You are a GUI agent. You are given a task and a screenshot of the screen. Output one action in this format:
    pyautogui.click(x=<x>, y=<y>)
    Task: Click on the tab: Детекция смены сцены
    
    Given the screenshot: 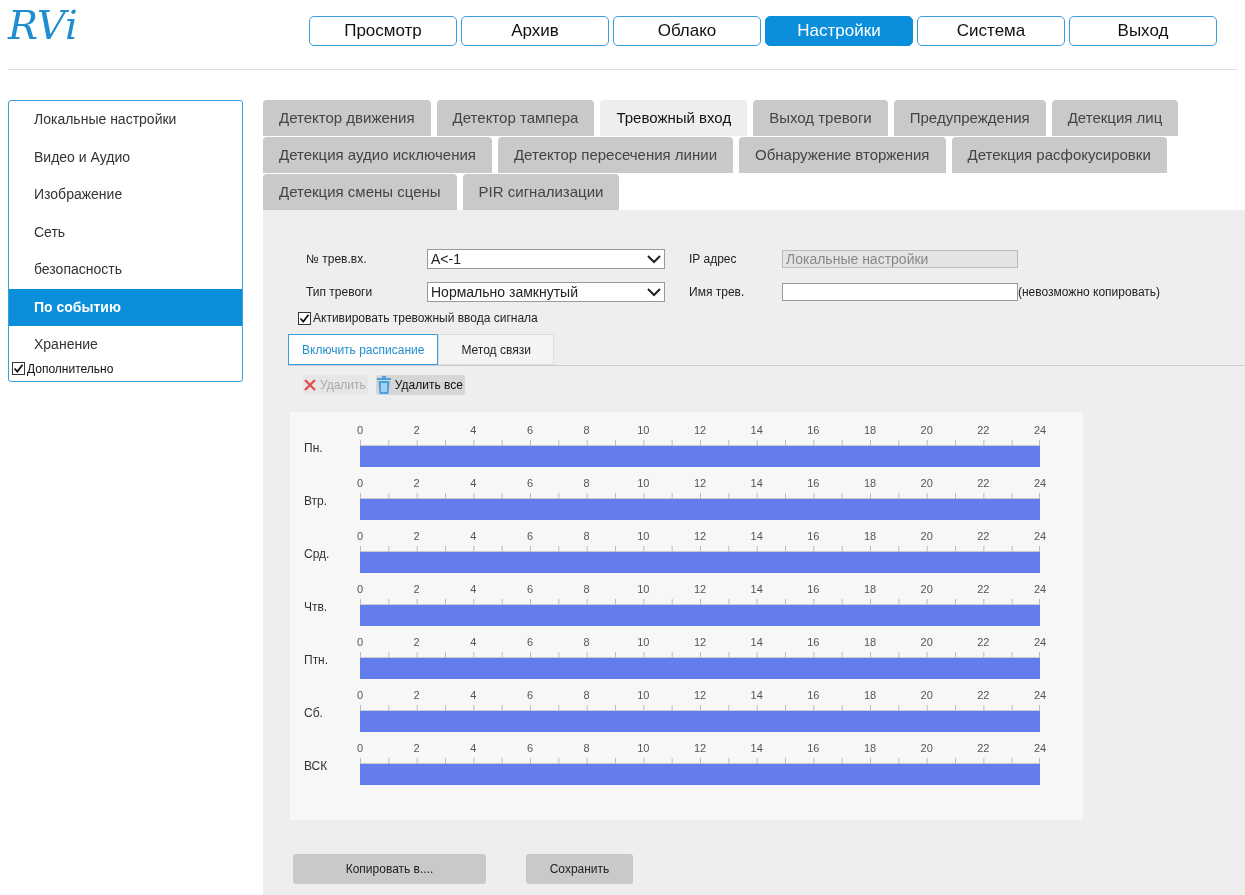 What is the action you would take?
    pyautogui.click(x=360, y=192)
    